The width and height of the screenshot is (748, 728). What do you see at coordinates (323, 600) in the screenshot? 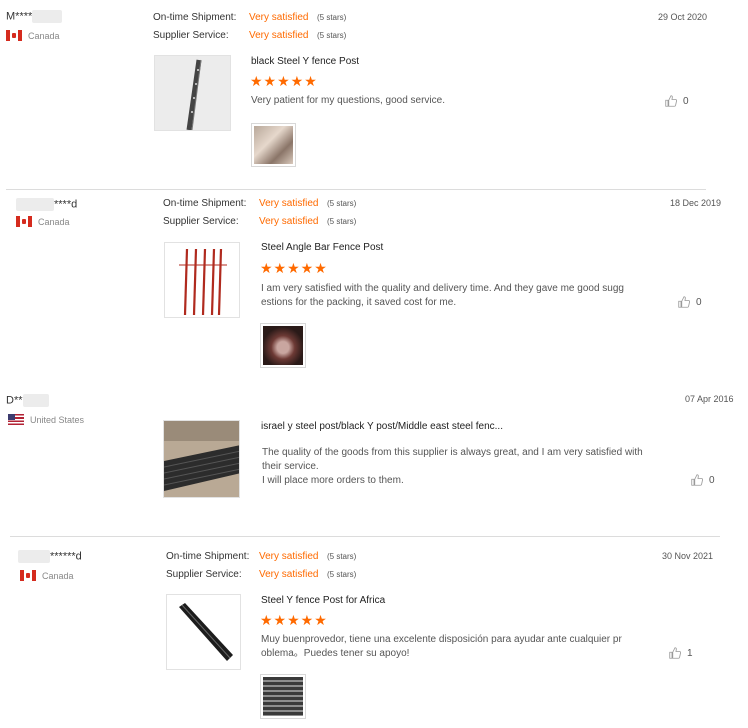
I see `product-title: Steel Y fence Post for Africa` at bounding box center [323, 600].